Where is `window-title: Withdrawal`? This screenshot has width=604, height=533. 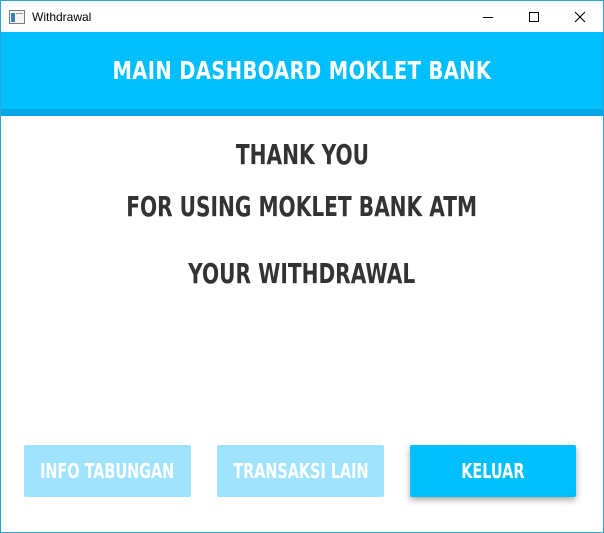 window-title: Withdrawal is located at coordinates (62, 16).